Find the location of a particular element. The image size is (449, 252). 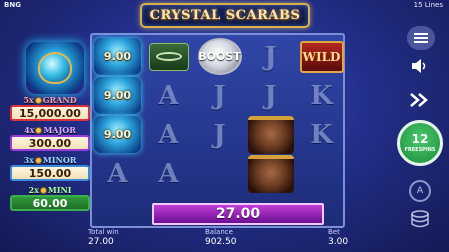

jackpot-minor-multiplier: 3x is located at coordinates (28, 160).